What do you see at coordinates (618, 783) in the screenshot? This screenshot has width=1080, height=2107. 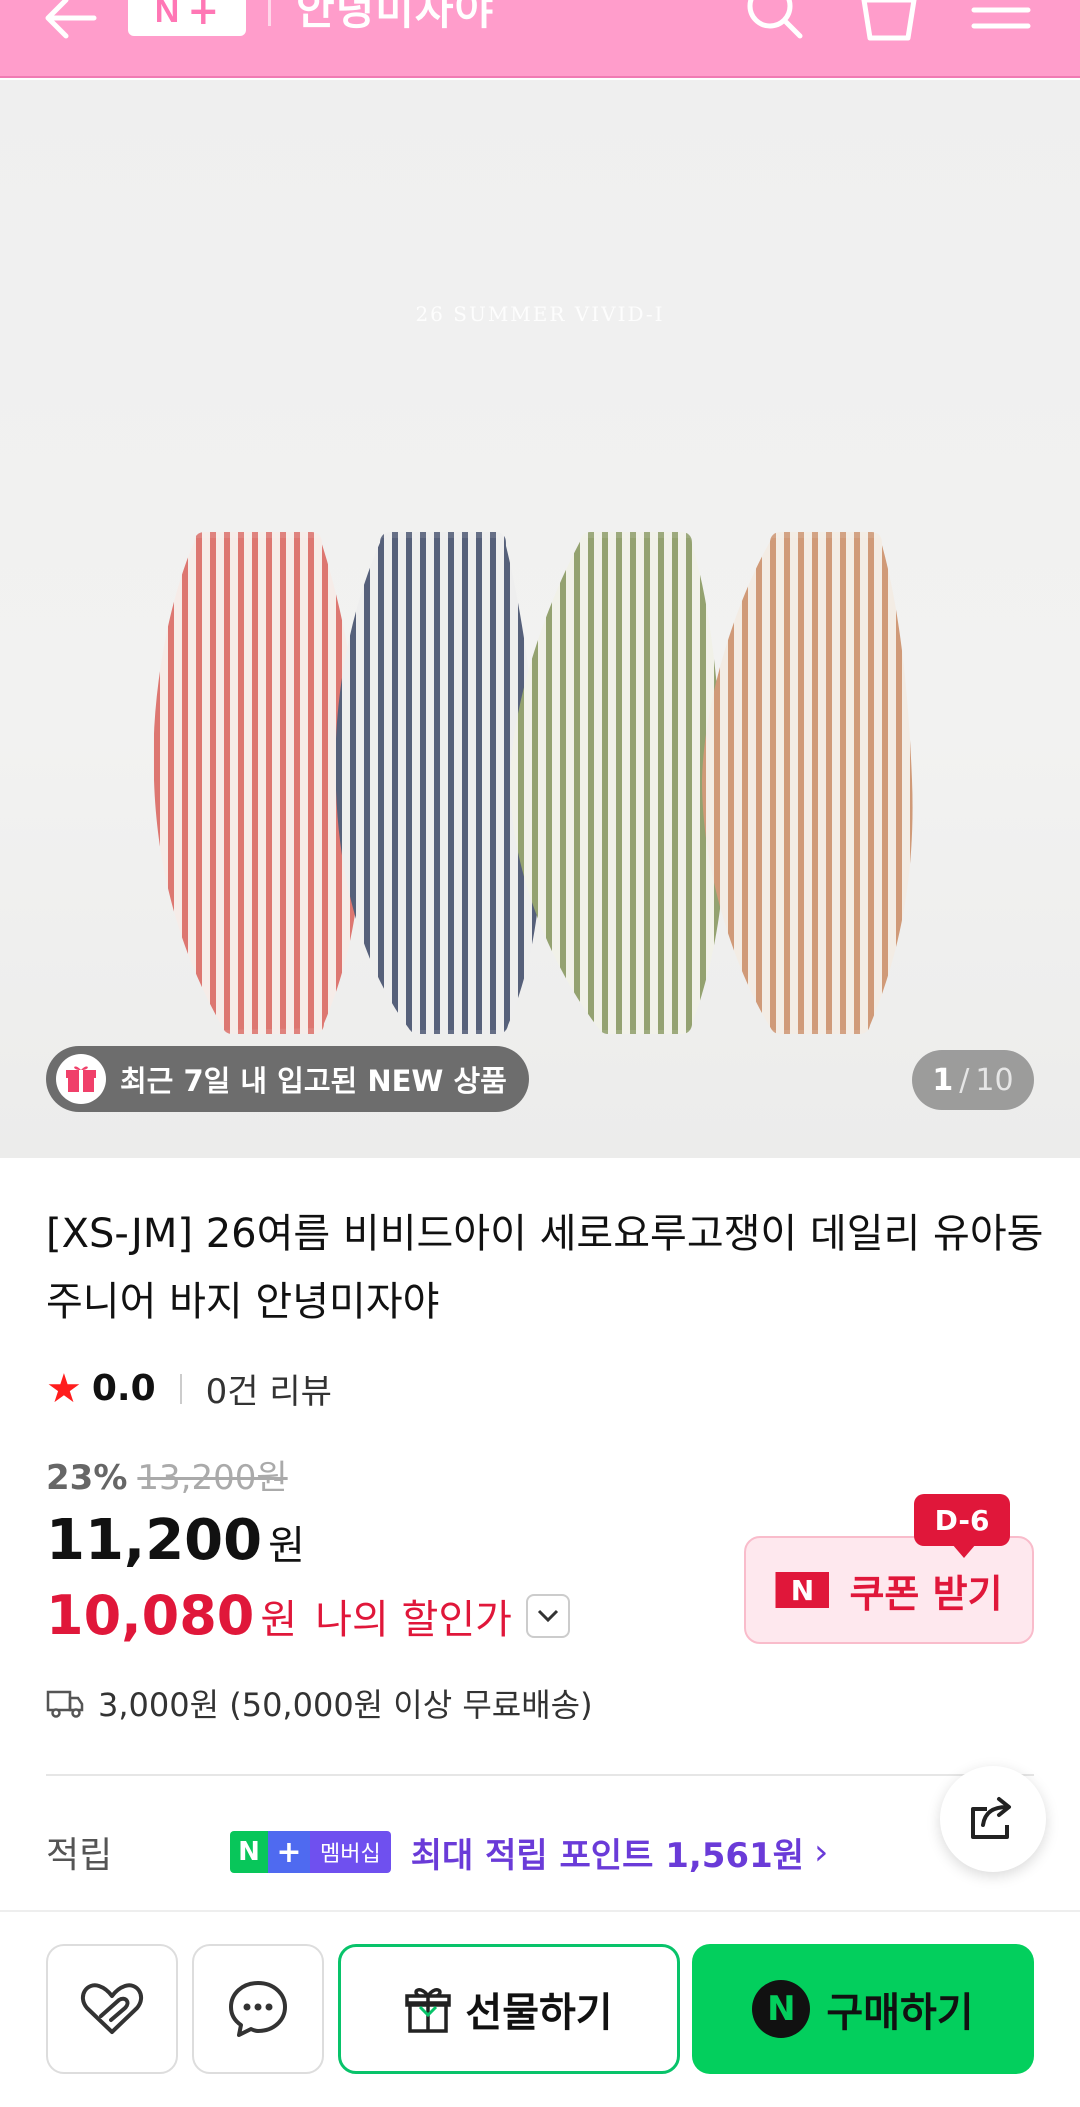 I see `pants-green` at bounding box center [618, 783].